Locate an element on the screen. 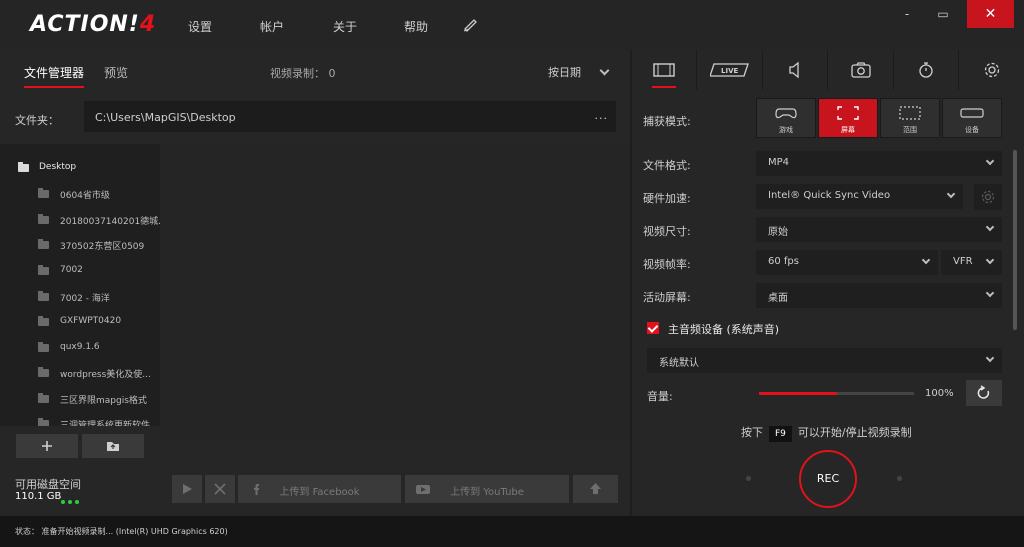 The width and height of the screenshot is (1024, 547). tab-live: LIVE is located at coordinates (730, 70).